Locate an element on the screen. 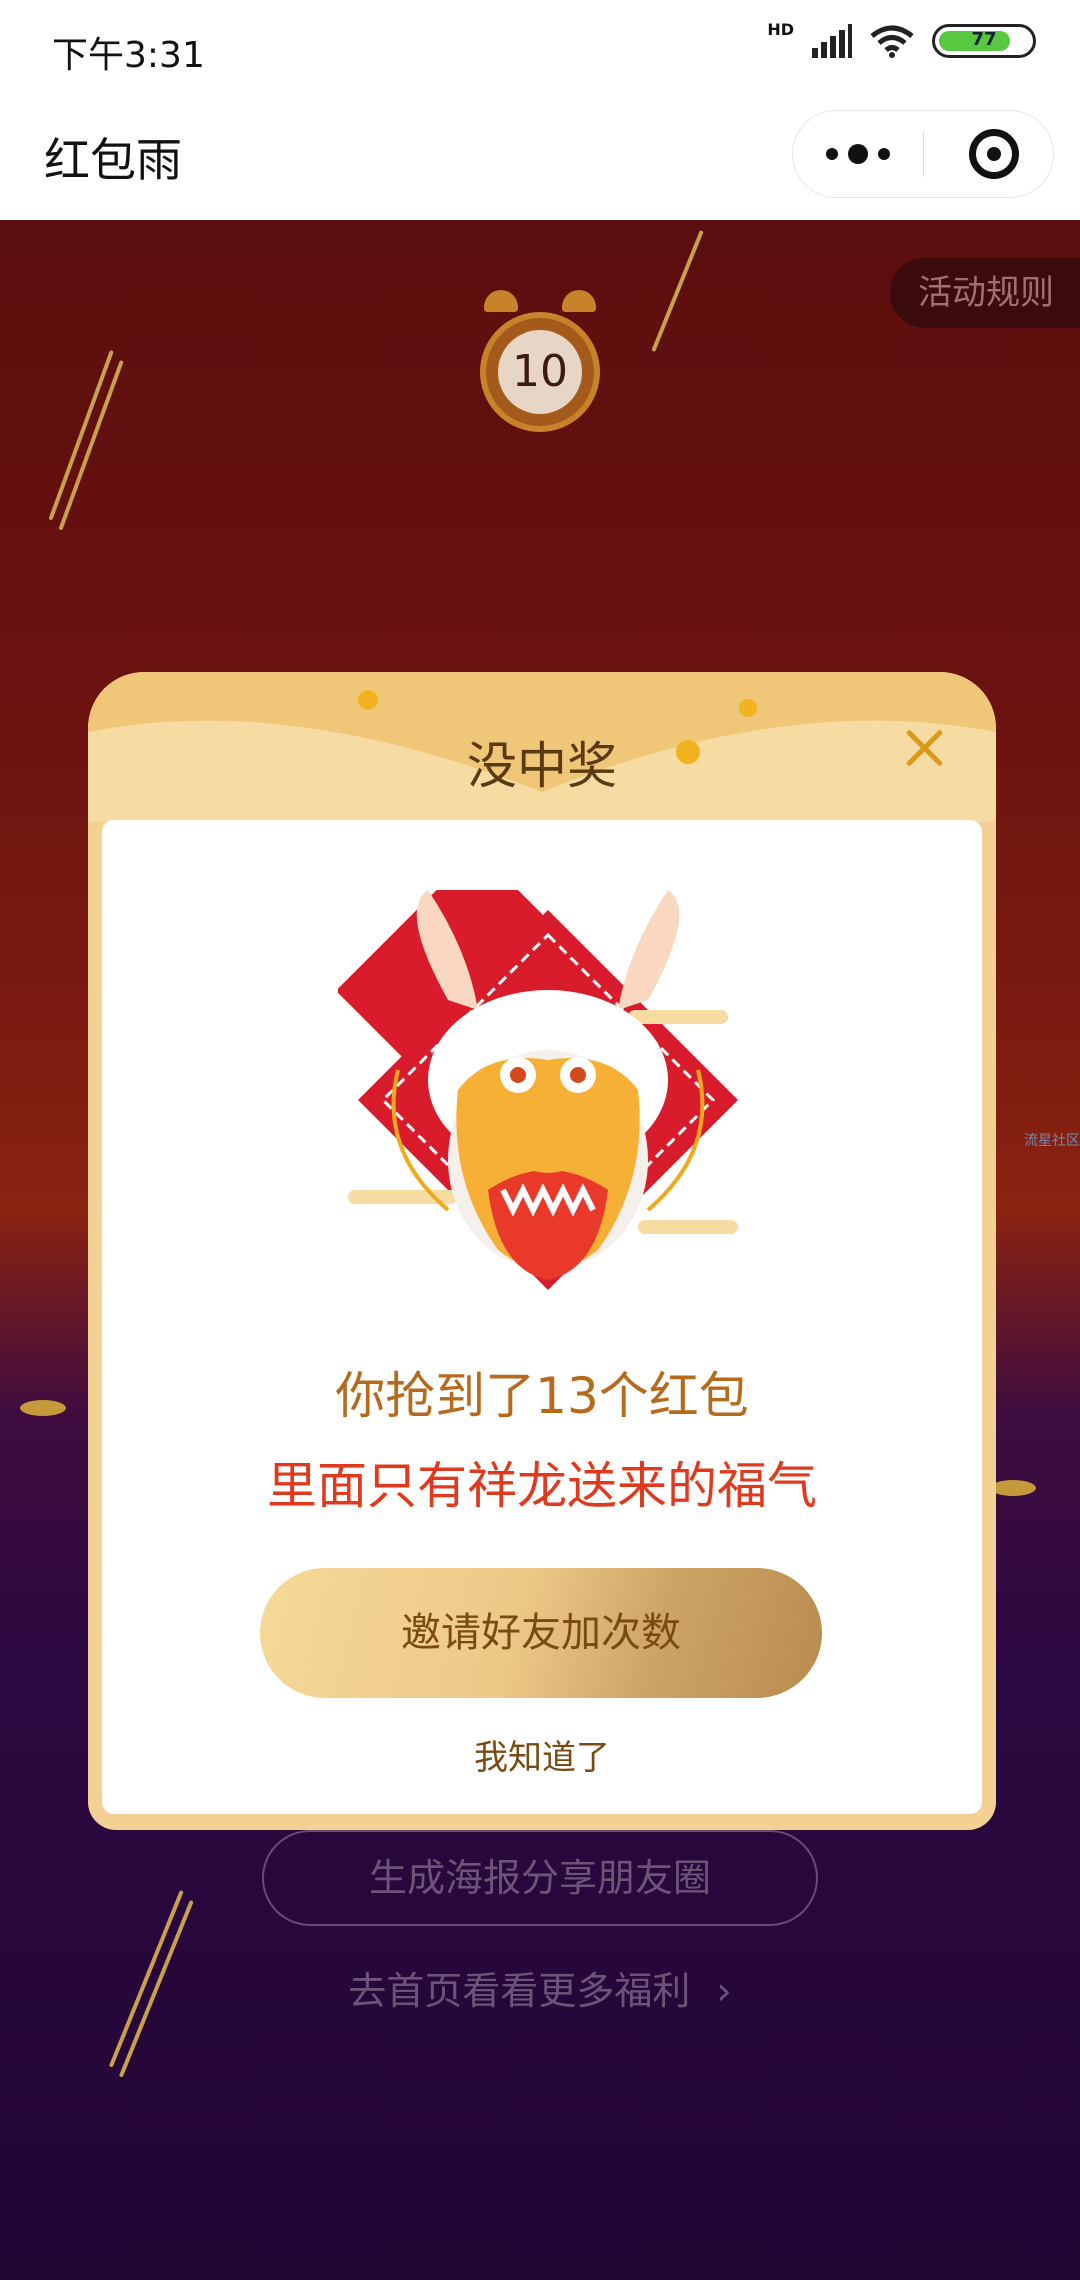  dragon-illustration is located at coordinates (538, 1090).